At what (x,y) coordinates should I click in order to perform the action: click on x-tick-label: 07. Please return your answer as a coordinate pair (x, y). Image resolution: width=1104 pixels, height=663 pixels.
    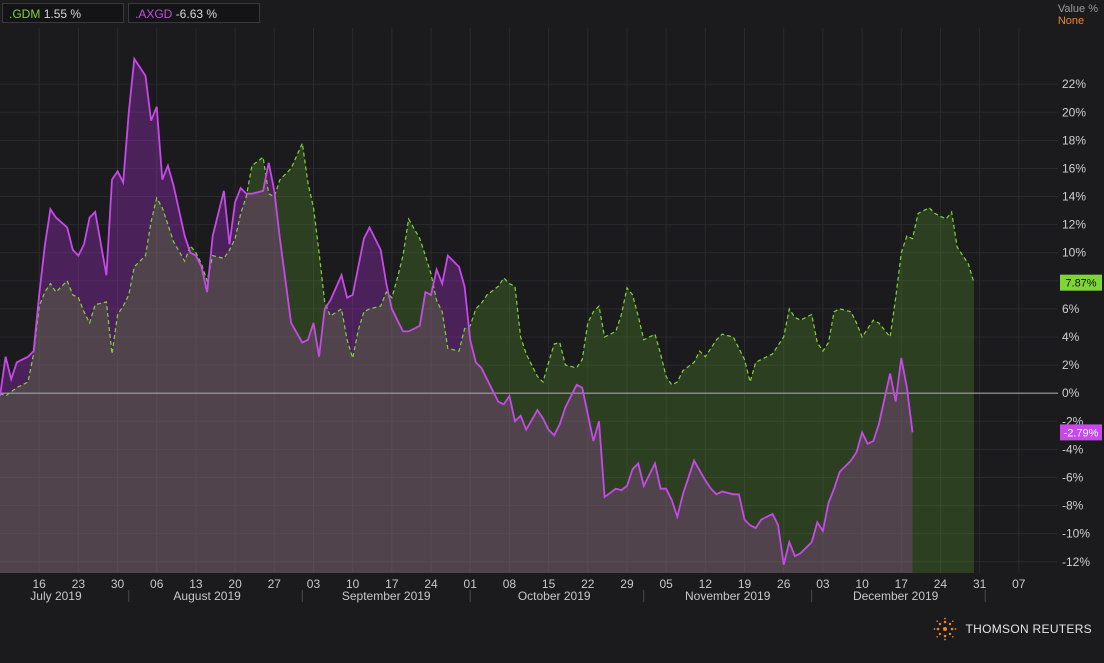
    Looking at the image, I should click on (1019, 584).